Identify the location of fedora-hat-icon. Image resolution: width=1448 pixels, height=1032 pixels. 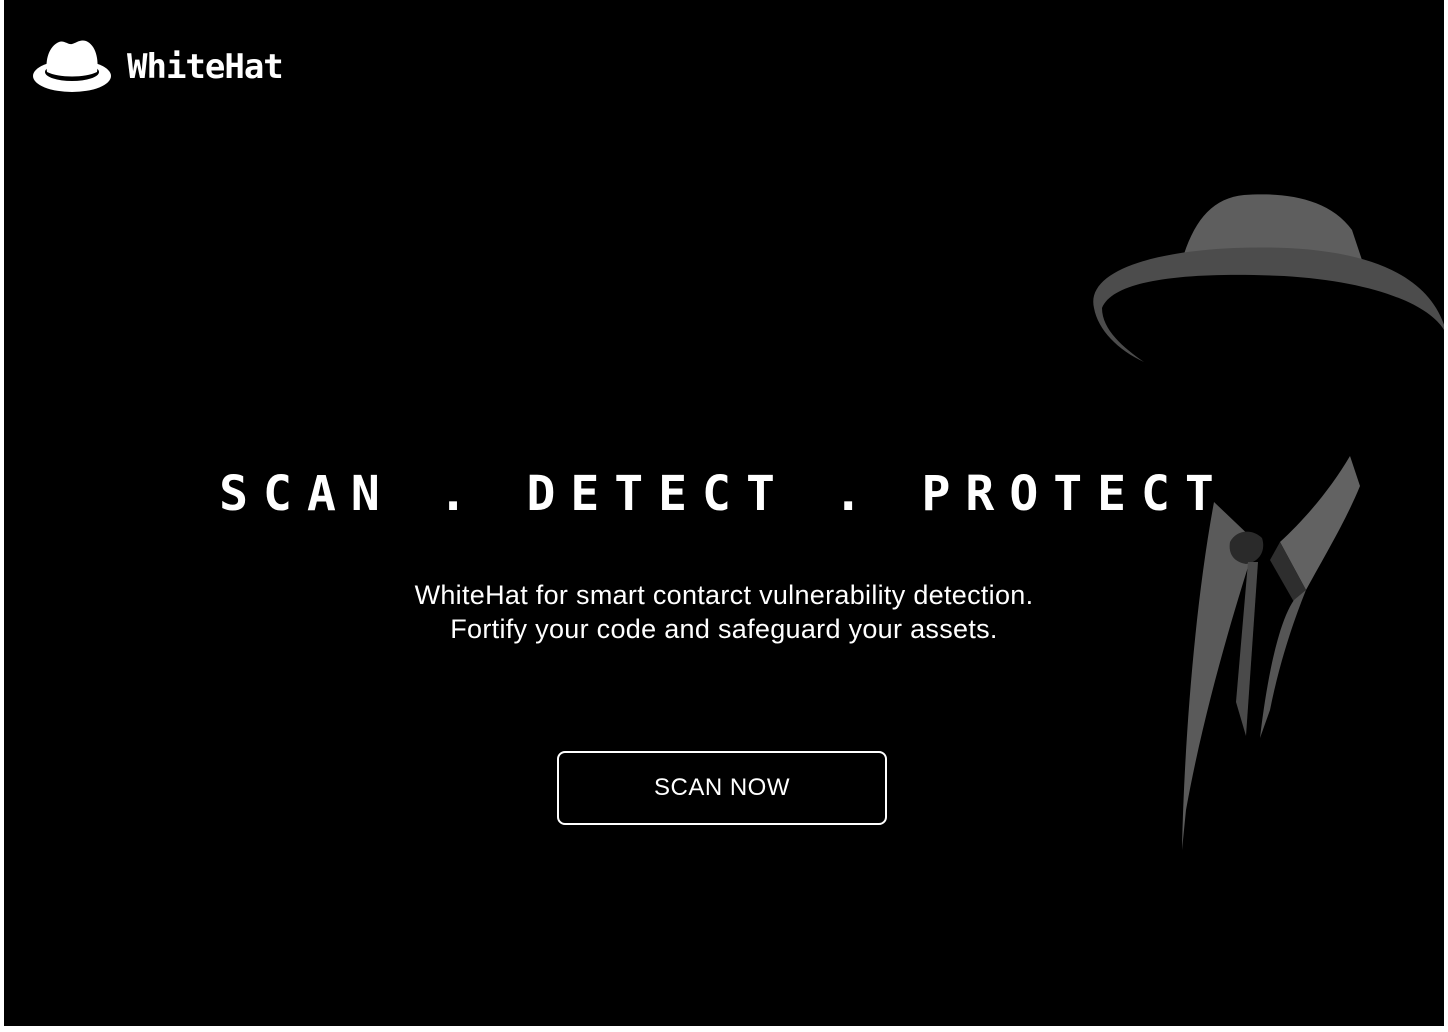
(73, 66).